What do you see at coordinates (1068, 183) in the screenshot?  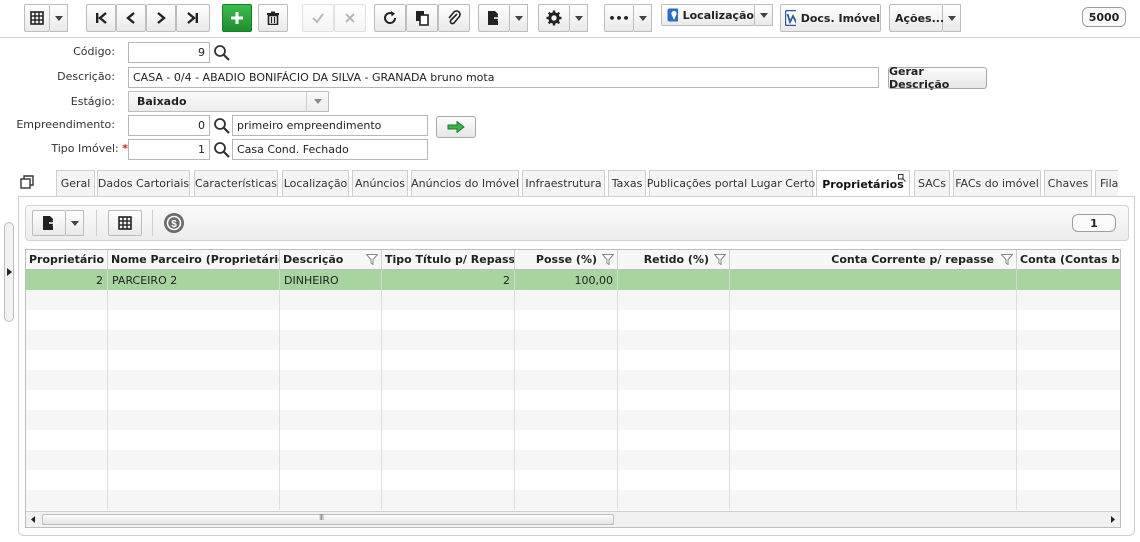 I see `tab-chaves: Chaves` at bounding box center [1068, 183].